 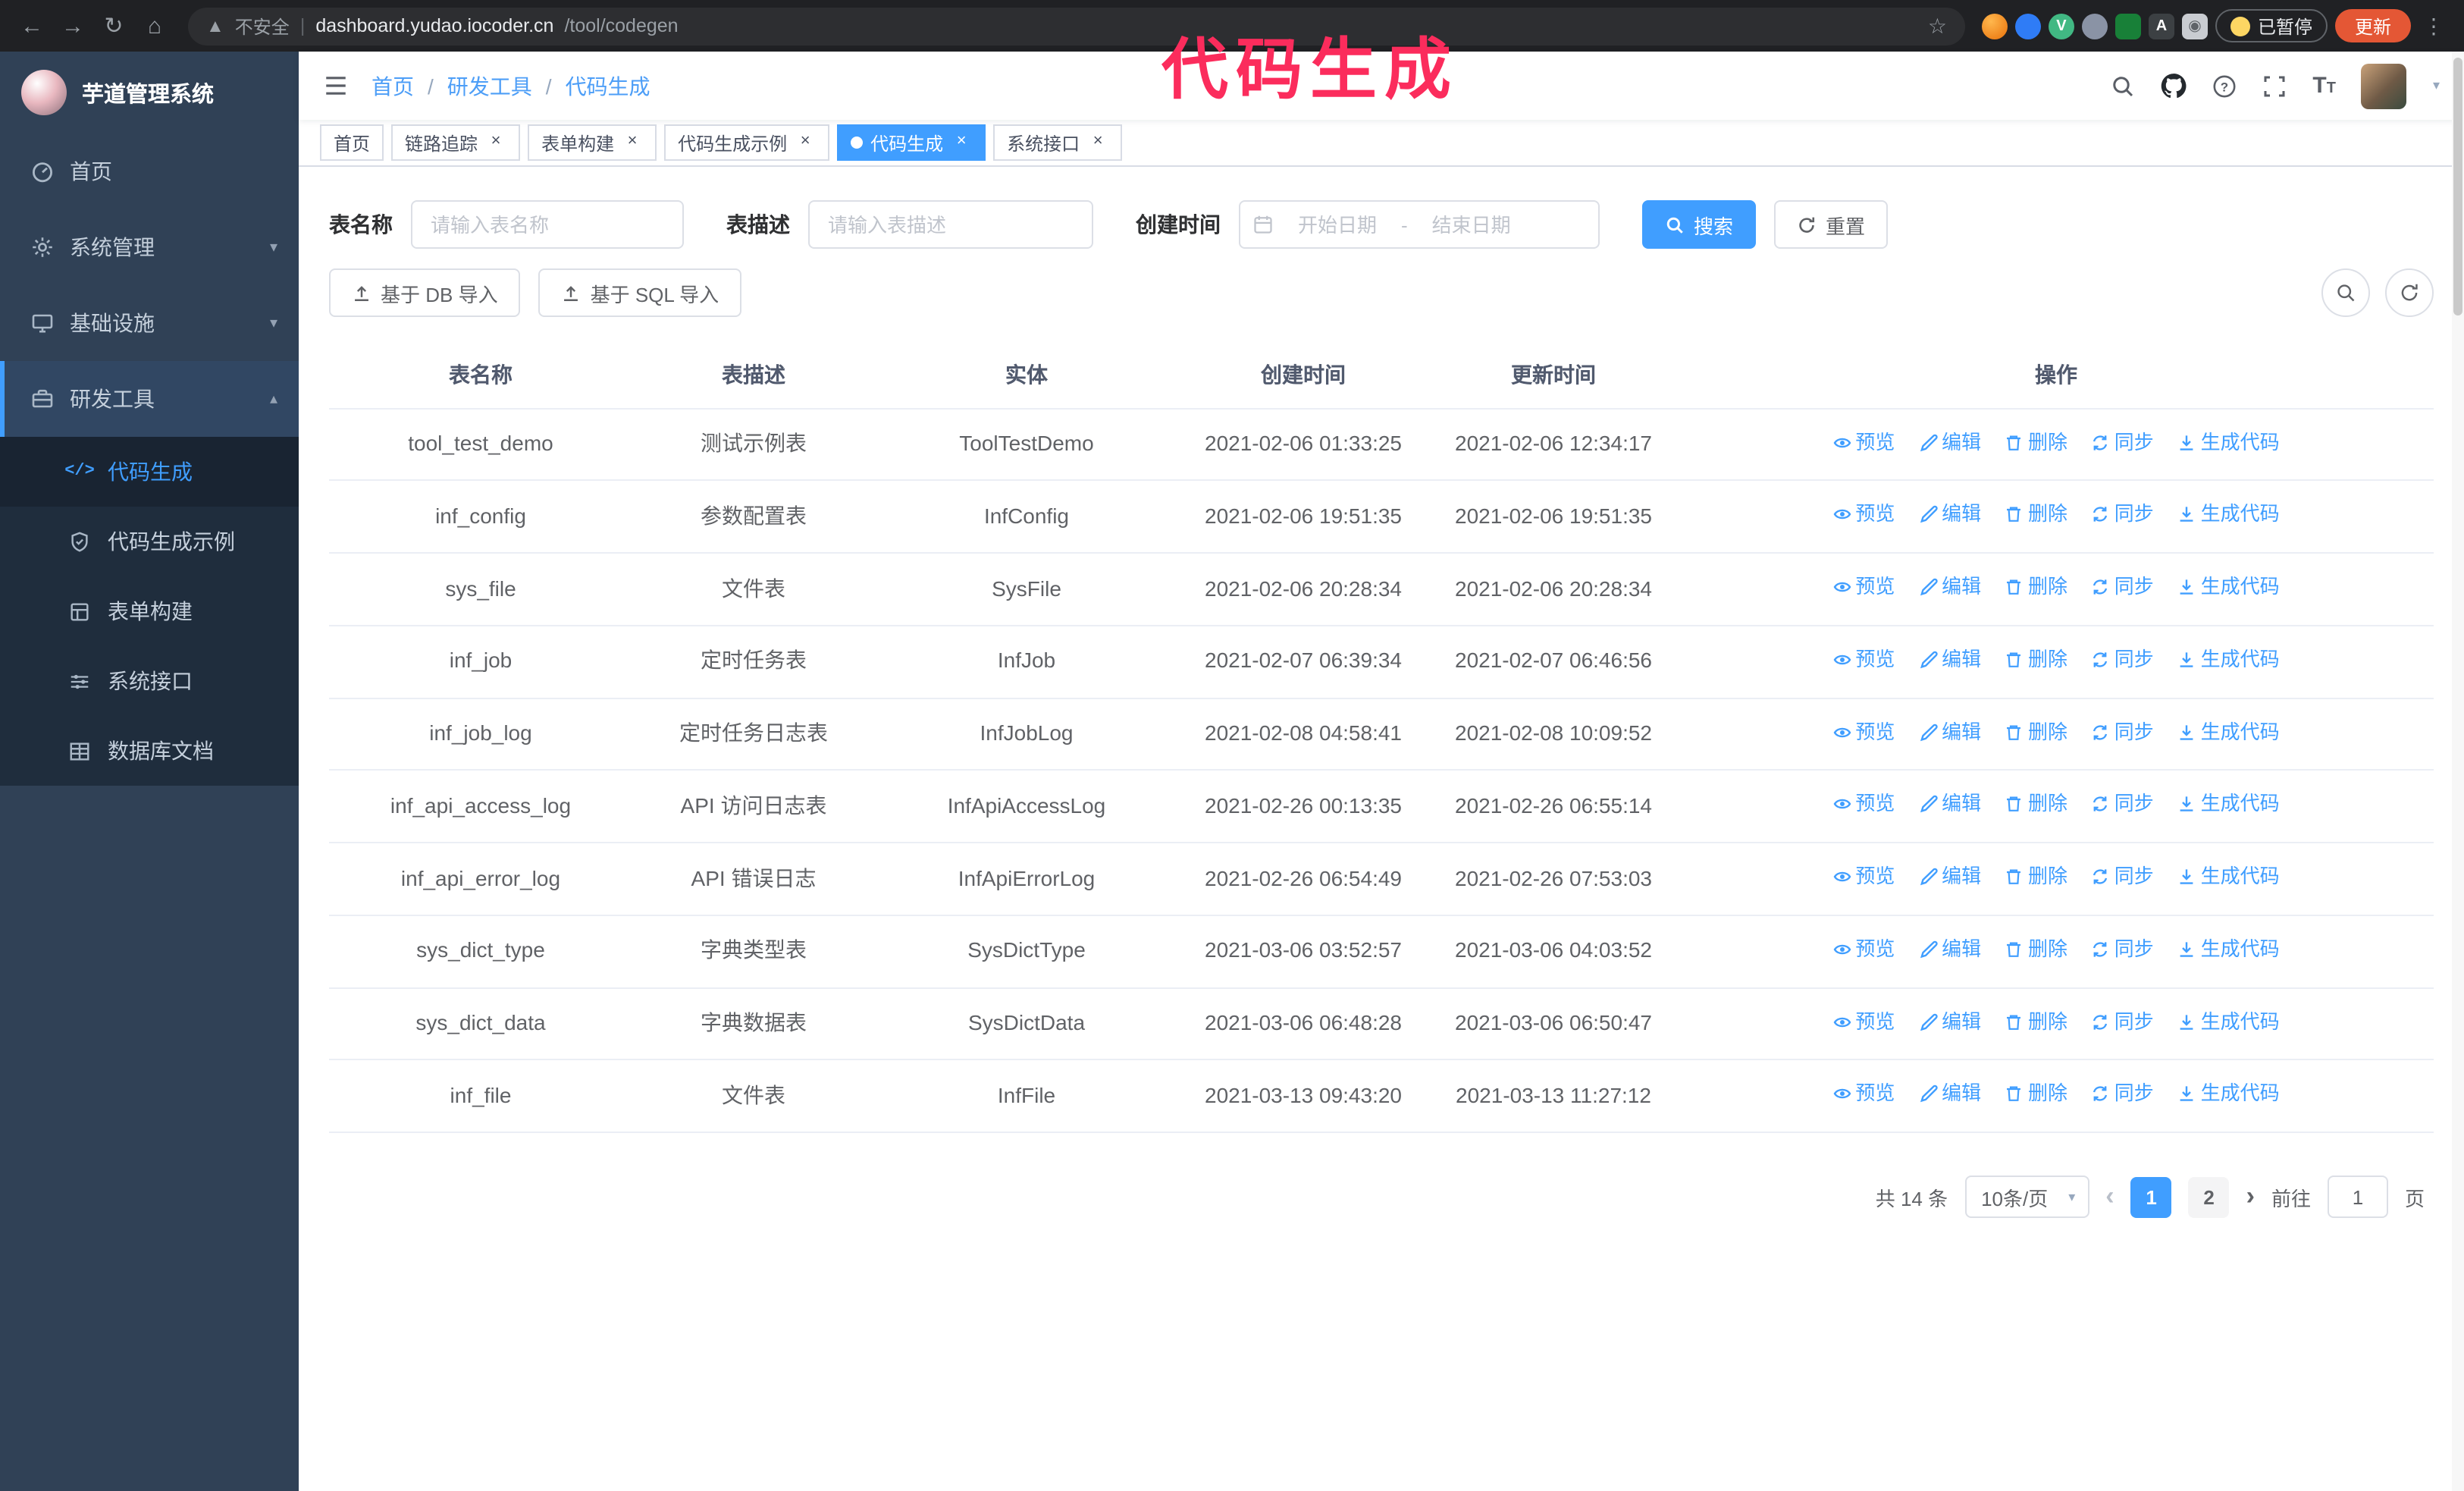 I want to click on breadcrumb-home: 首页, so click(x=392, y=86).